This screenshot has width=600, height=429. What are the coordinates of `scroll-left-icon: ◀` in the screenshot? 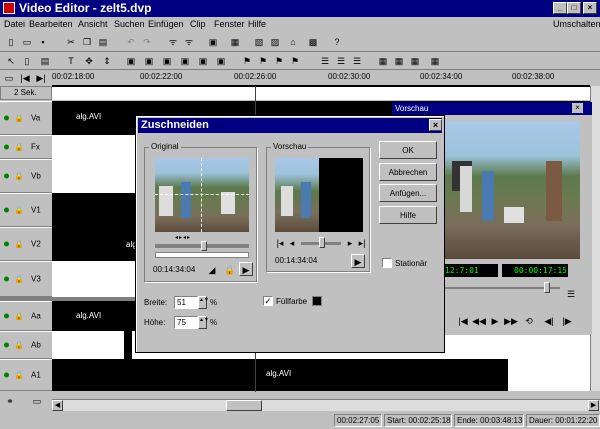 It's located at (57, 405).